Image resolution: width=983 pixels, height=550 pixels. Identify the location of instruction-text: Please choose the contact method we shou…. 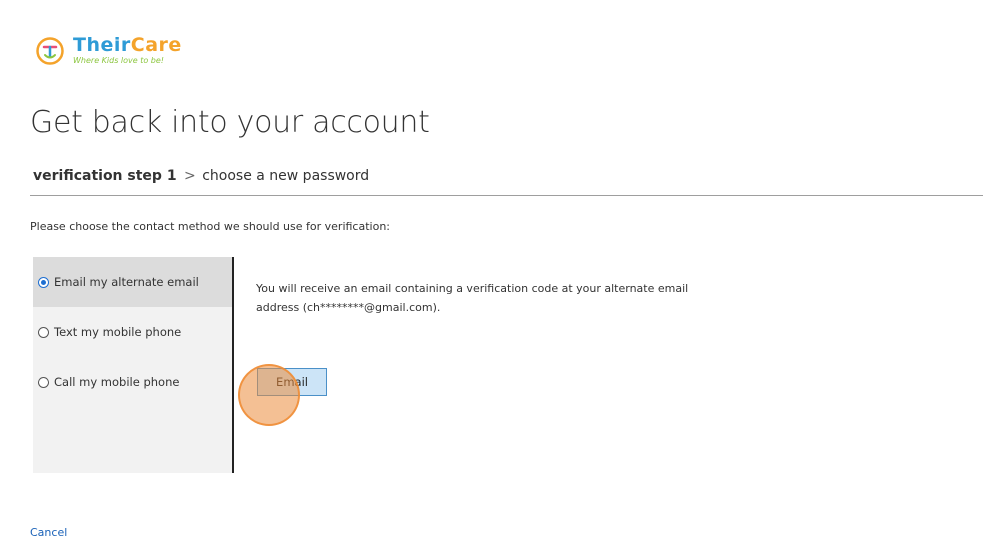
(210, 226).